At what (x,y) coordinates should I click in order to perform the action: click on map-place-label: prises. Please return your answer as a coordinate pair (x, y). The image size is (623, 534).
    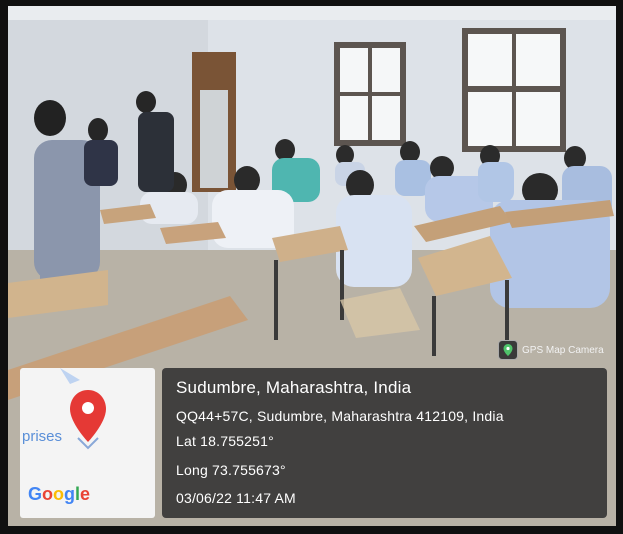
    Looking at the image, I should click on (42, 436).